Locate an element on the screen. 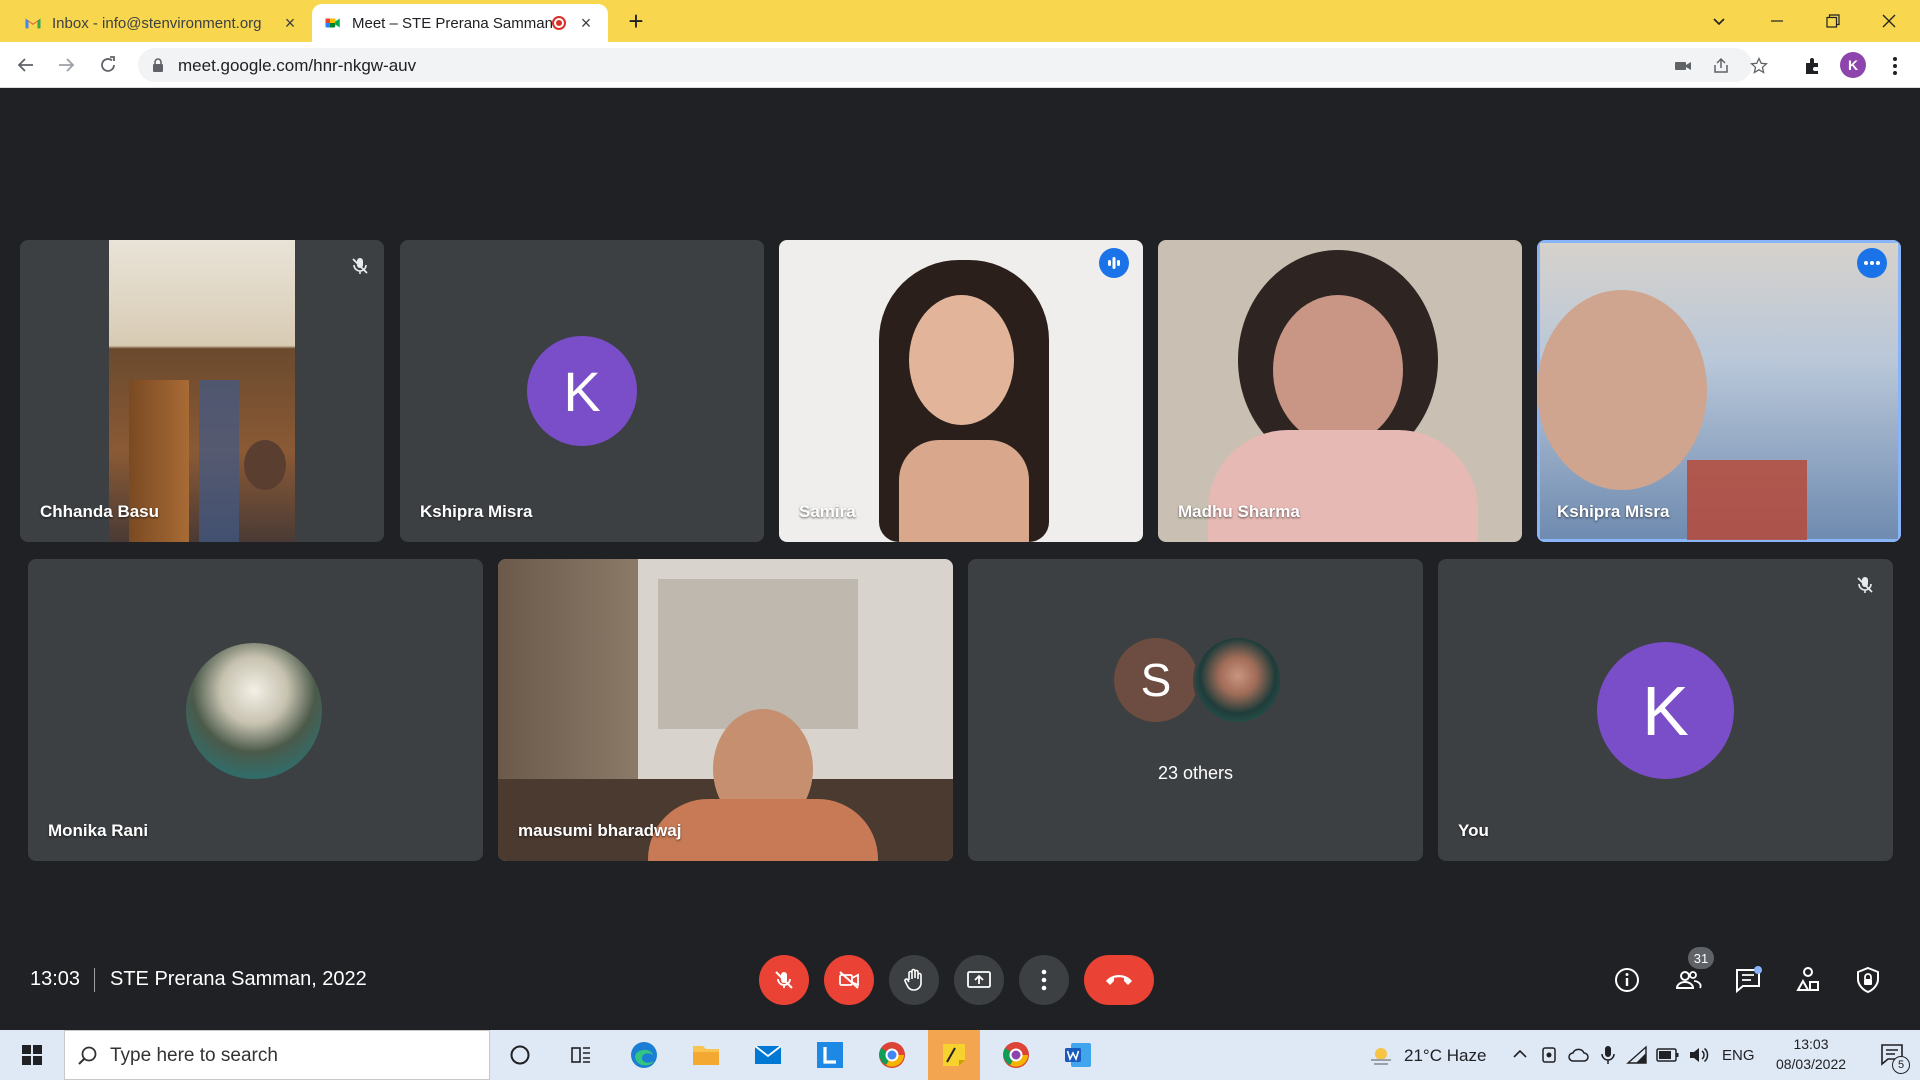 The image size is (1920, 1080). new-tab-button: + is located at coordinates (636, 21).